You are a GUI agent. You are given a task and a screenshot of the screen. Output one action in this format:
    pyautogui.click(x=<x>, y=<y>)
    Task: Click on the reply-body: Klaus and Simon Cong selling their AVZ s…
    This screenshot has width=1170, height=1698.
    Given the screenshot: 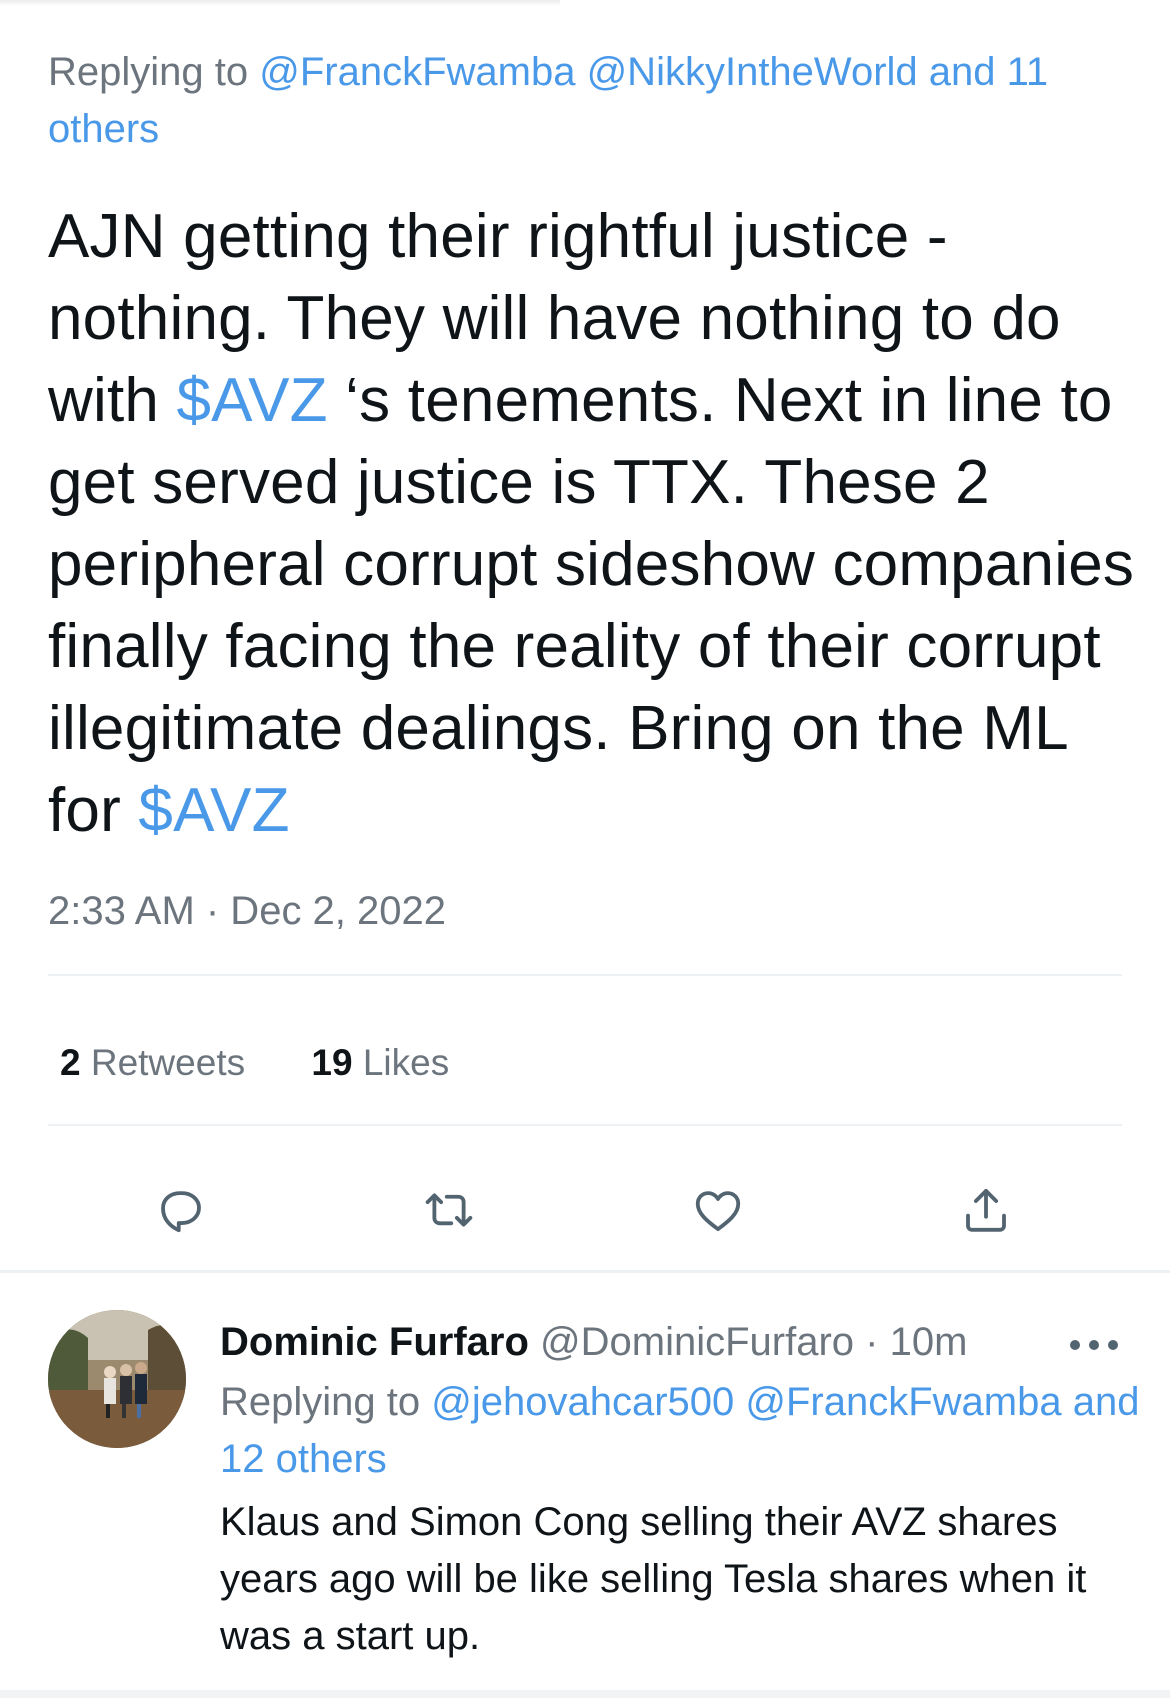 What is the action you would take?
    pyautogui.click(x=653, y=1579)
    